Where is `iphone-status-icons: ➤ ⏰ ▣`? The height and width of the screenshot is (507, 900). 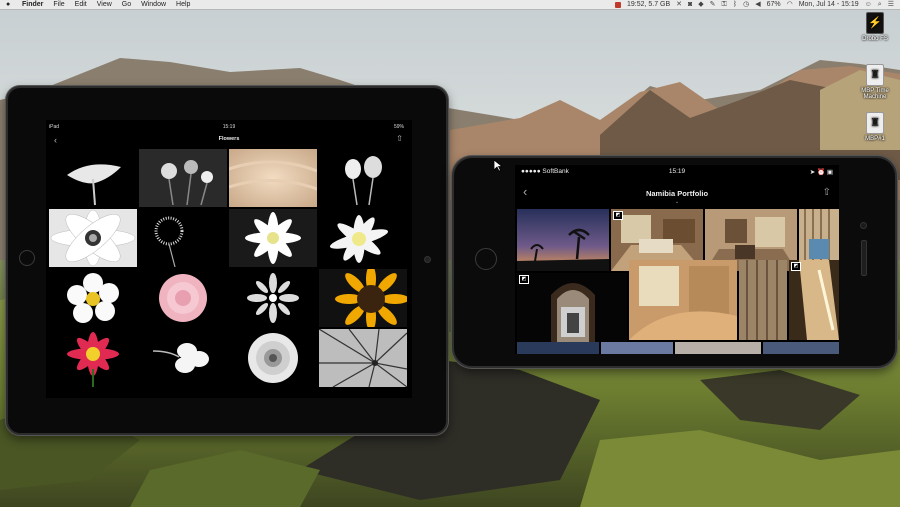
iphone-status-icons: ➤ ⏰ ▣ is located at coordinates (821, 172).